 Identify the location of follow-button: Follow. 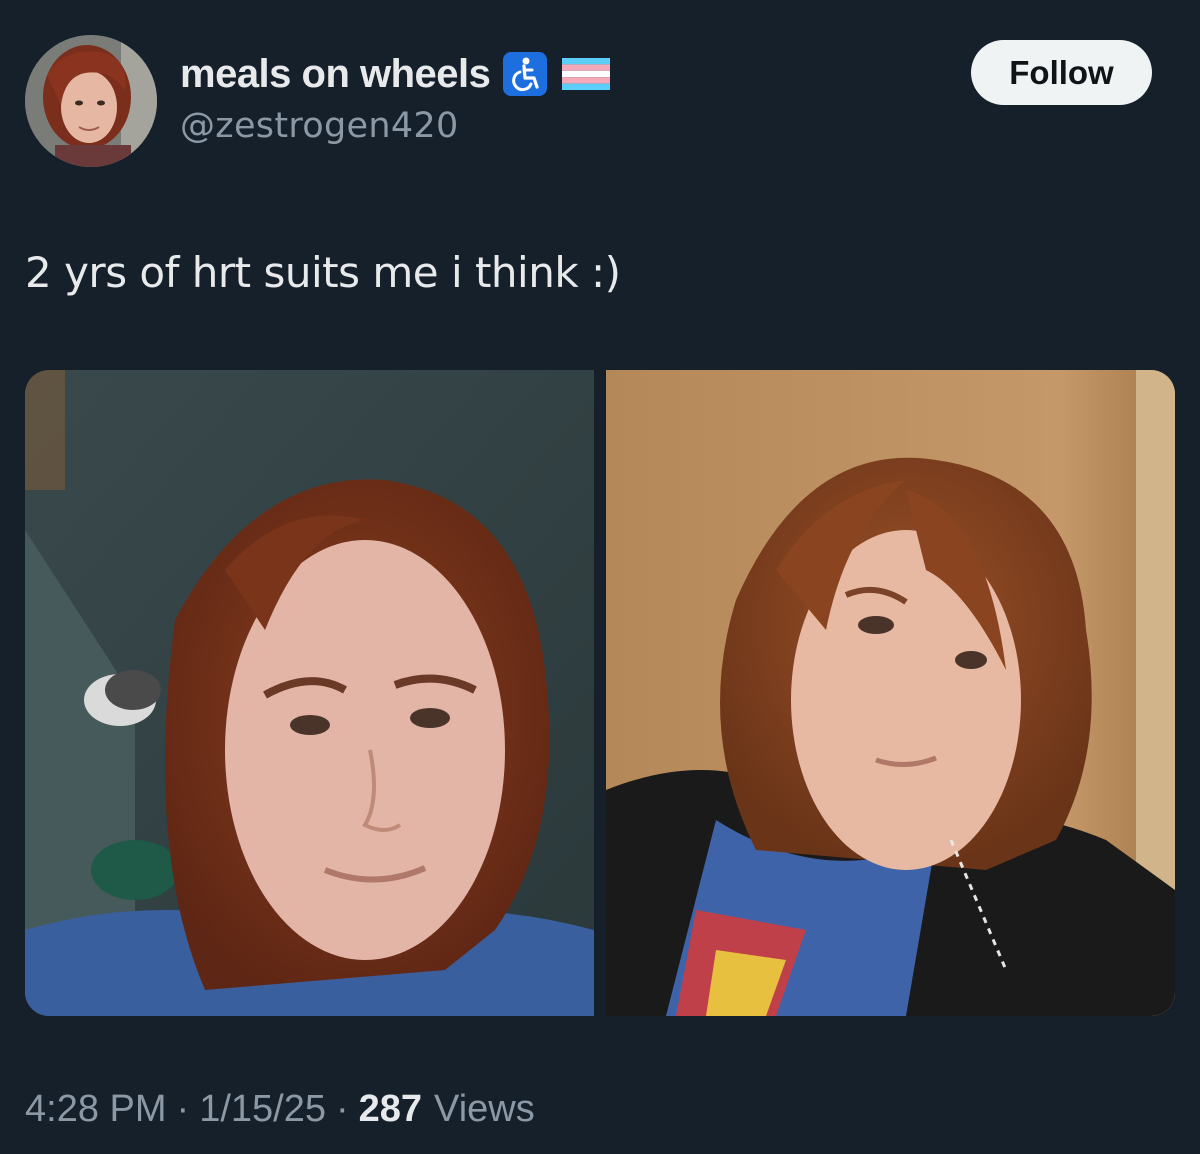
(1061, 72).